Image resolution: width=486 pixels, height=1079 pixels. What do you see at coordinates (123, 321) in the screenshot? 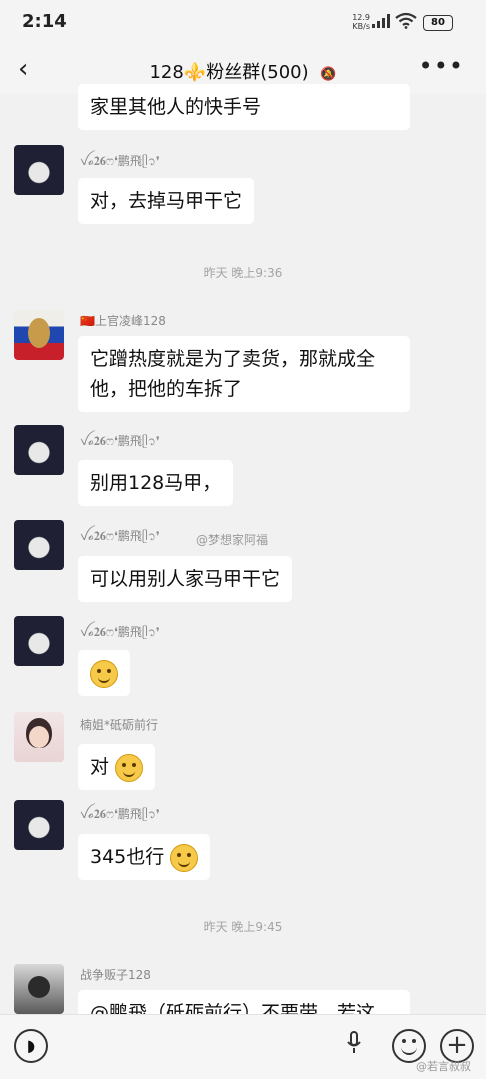
I see `sender-name: 🇨🇳上官凌峰128` at bounding box center [123, 321].